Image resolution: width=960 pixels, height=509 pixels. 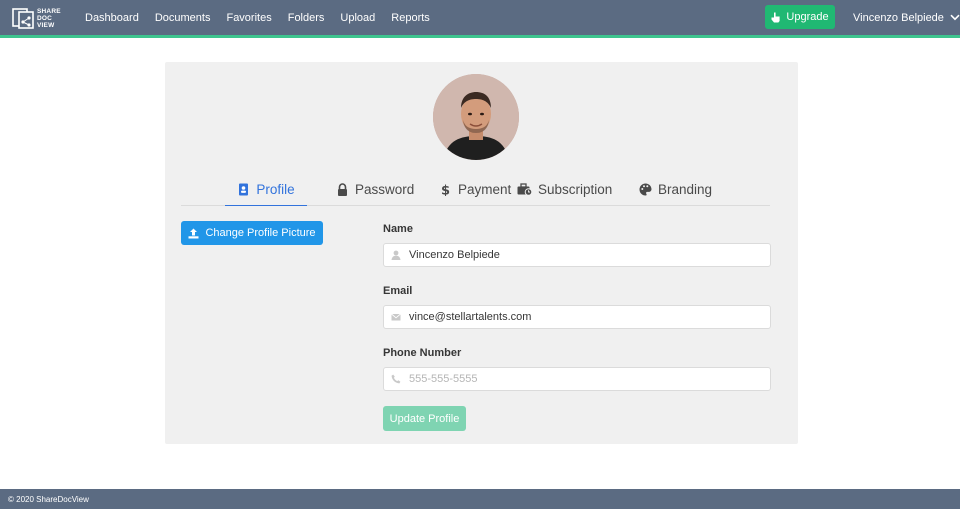 I want to click on upgrade-label: Upgrade, so click(x=807, y=17).